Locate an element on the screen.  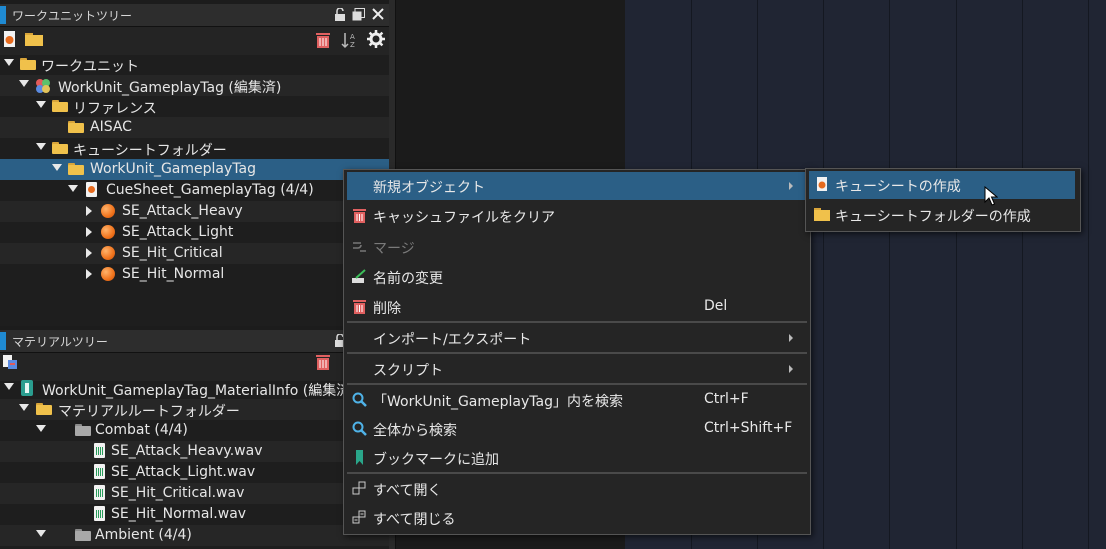
menu-item-expand-all: すべて開く is located at coordinates (577, 489).